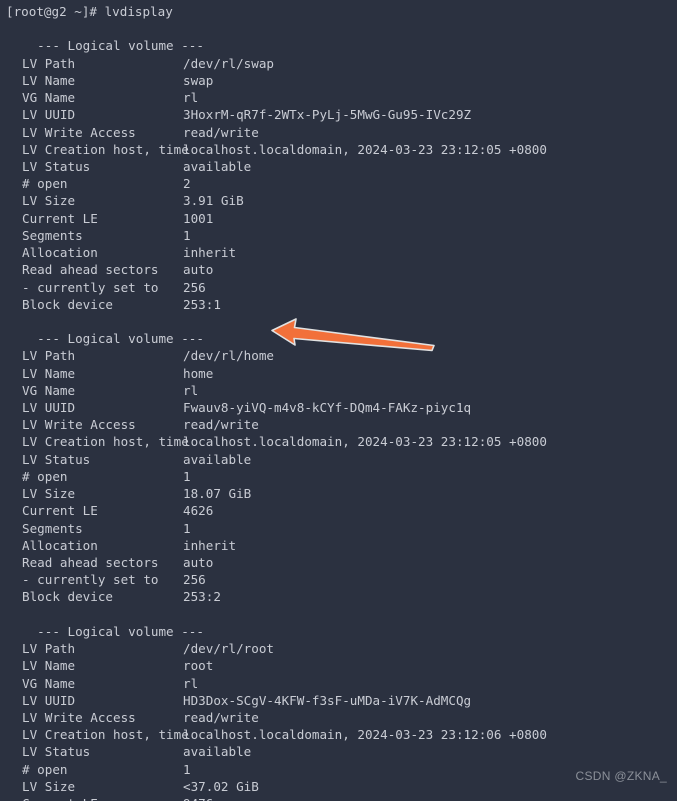  What do you see at coordinates (338, 510) in the screenshot?
I see `lv-property-row: Current LE 4626` at bounding box center [338, 510].